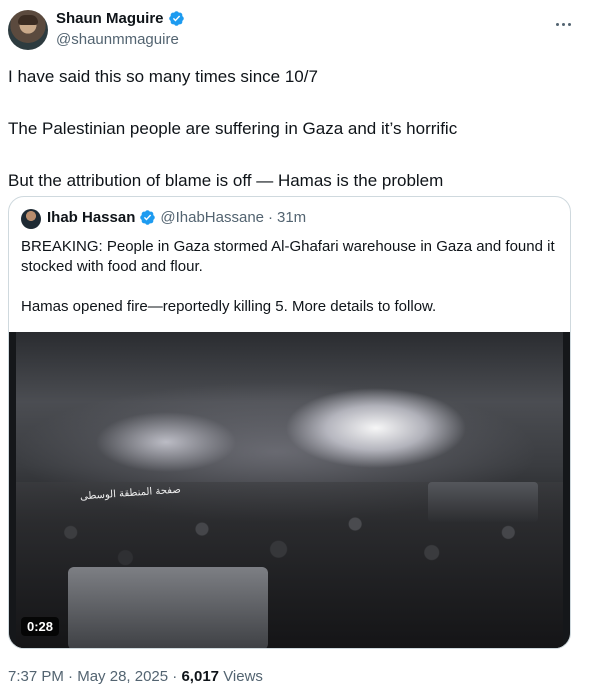 The image size is (595, 691). What do you see at coordinates (212, 217) in the screenshot?
I see `quoted-author-handle: @IhabHassane` at bounding box center [212, 217].